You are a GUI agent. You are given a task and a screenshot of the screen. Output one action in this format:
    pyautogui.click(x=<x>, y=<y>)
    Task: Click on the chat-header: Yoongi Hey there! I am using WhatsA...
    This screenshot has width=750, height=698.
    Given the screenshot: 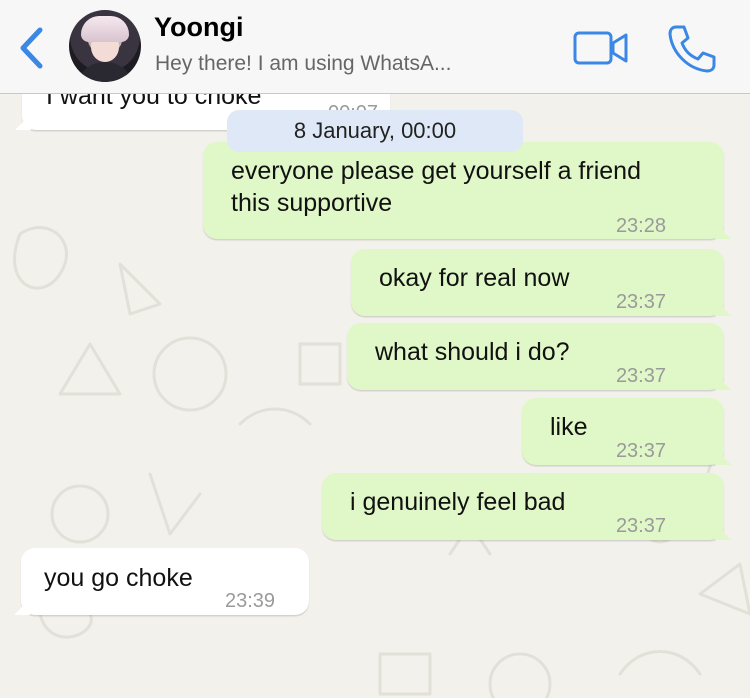 What is the action you would take?
    pyautogui.click(x=375, y=47)
    